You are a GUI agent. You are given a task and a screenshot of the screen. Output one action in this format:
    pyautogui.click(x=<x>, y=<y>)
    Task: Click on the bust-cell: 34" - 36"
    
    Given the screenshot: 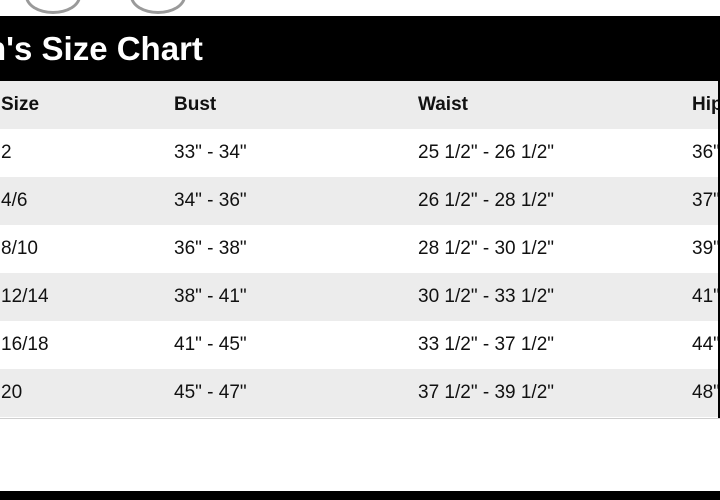 What is the action you would take?
    pyautogui.click(x=210, y=200)
    